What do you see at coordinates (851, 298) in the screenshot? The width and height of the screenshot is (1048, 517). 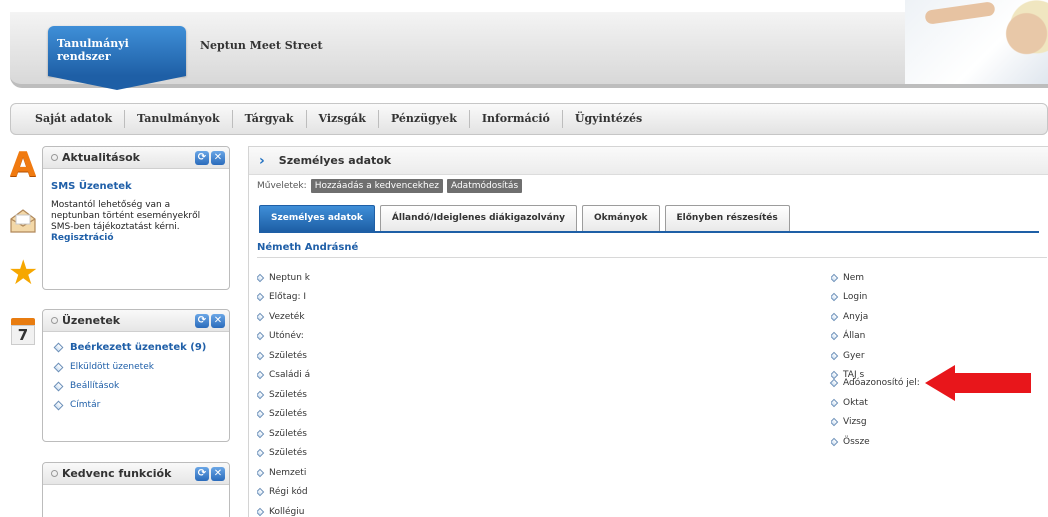 I see `field-row: Login` at bounding box center [851, 298].